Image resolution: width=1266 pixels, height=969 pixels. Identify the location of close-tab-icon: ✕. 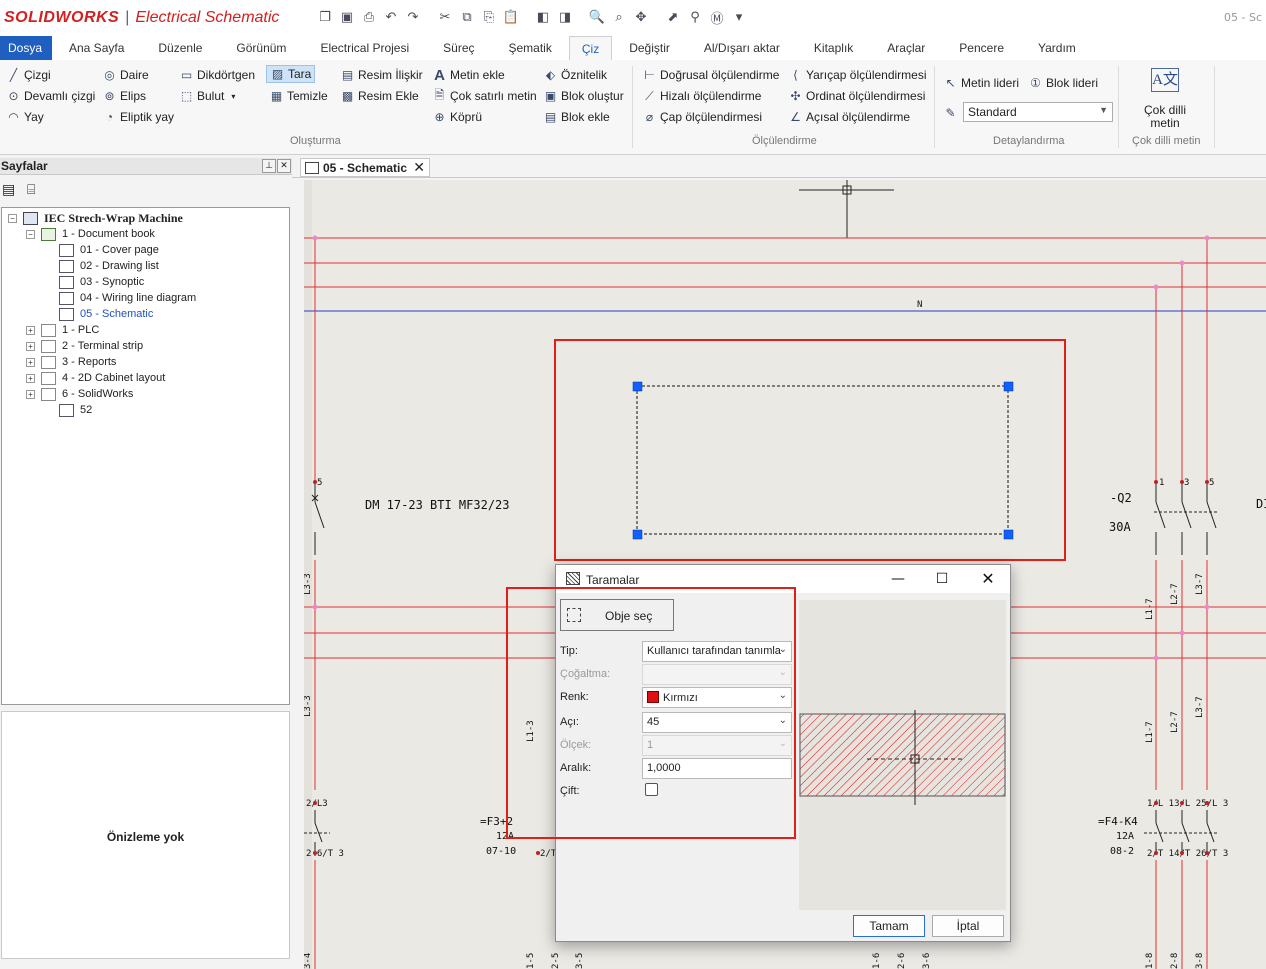
(419, 167).